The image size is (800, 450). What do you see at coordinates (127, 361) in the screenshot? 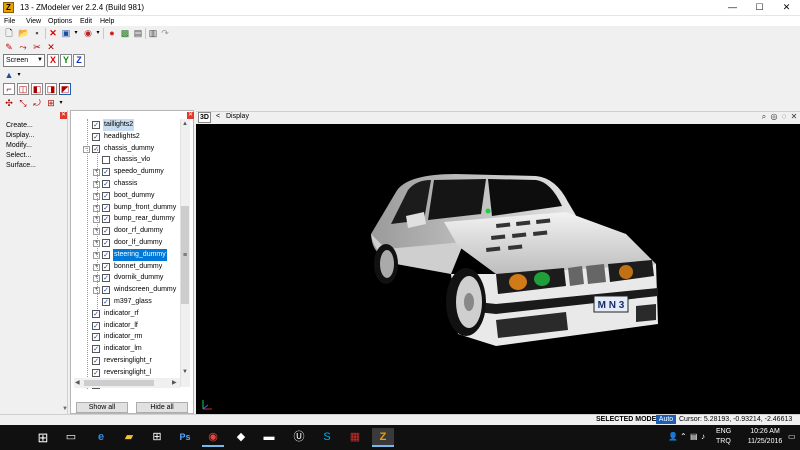
I see `tree-row: ✓ reversinglight_r` at bounding box center [127, 361].